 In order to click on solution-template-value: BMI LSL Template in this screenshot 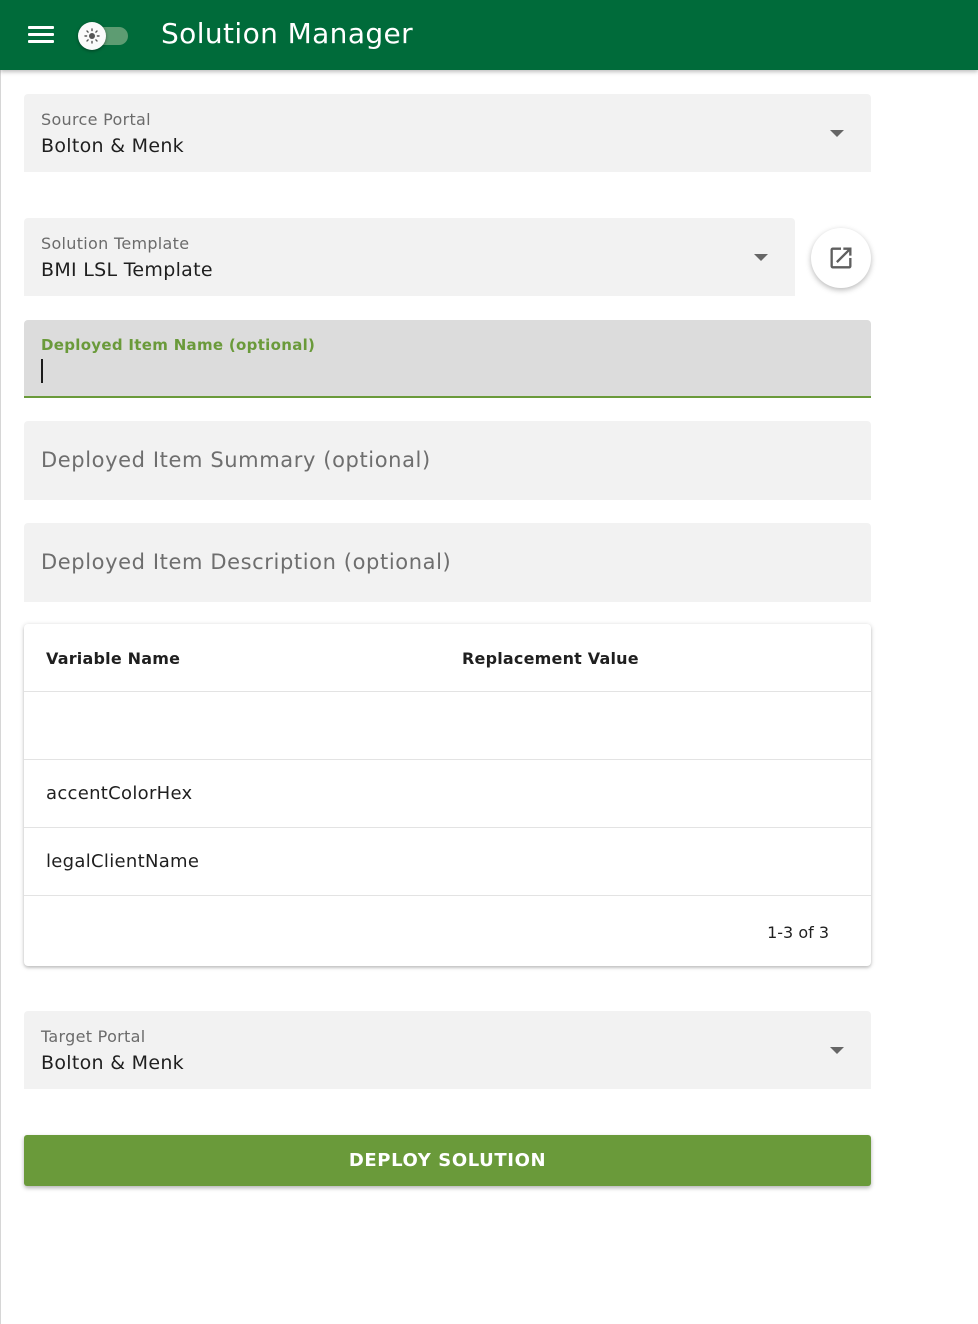, I will do `click(127, 270)`.